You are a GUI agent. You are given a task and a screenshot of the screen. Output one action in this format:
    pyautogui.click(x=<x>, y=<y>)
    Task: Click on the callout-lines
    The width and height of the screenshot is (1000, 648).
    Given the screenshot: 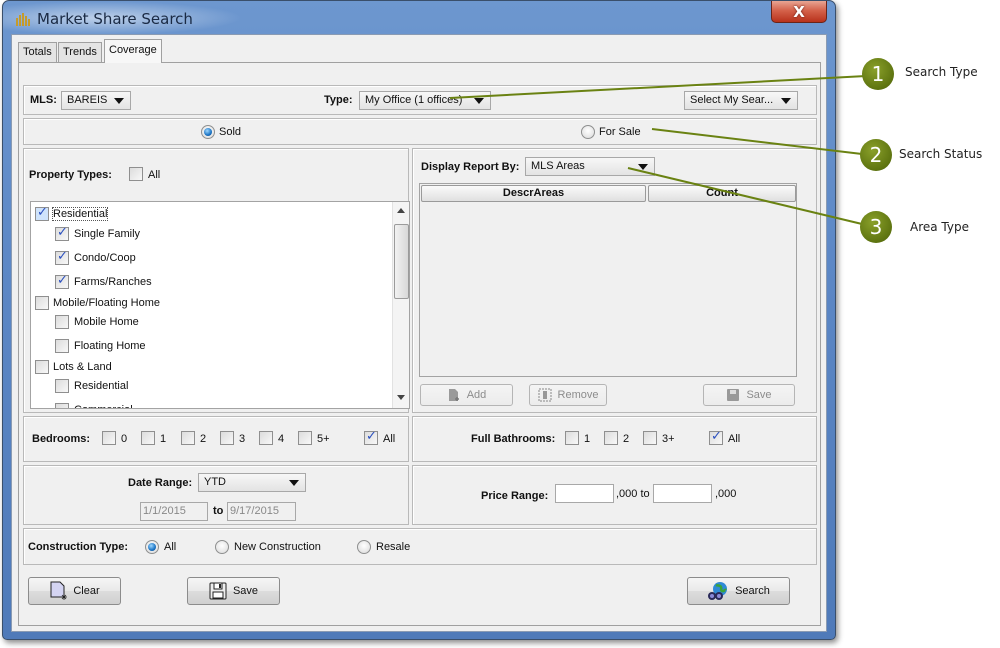 What is the action you would take?
    pyautogui.click(x=658, y=150)
    